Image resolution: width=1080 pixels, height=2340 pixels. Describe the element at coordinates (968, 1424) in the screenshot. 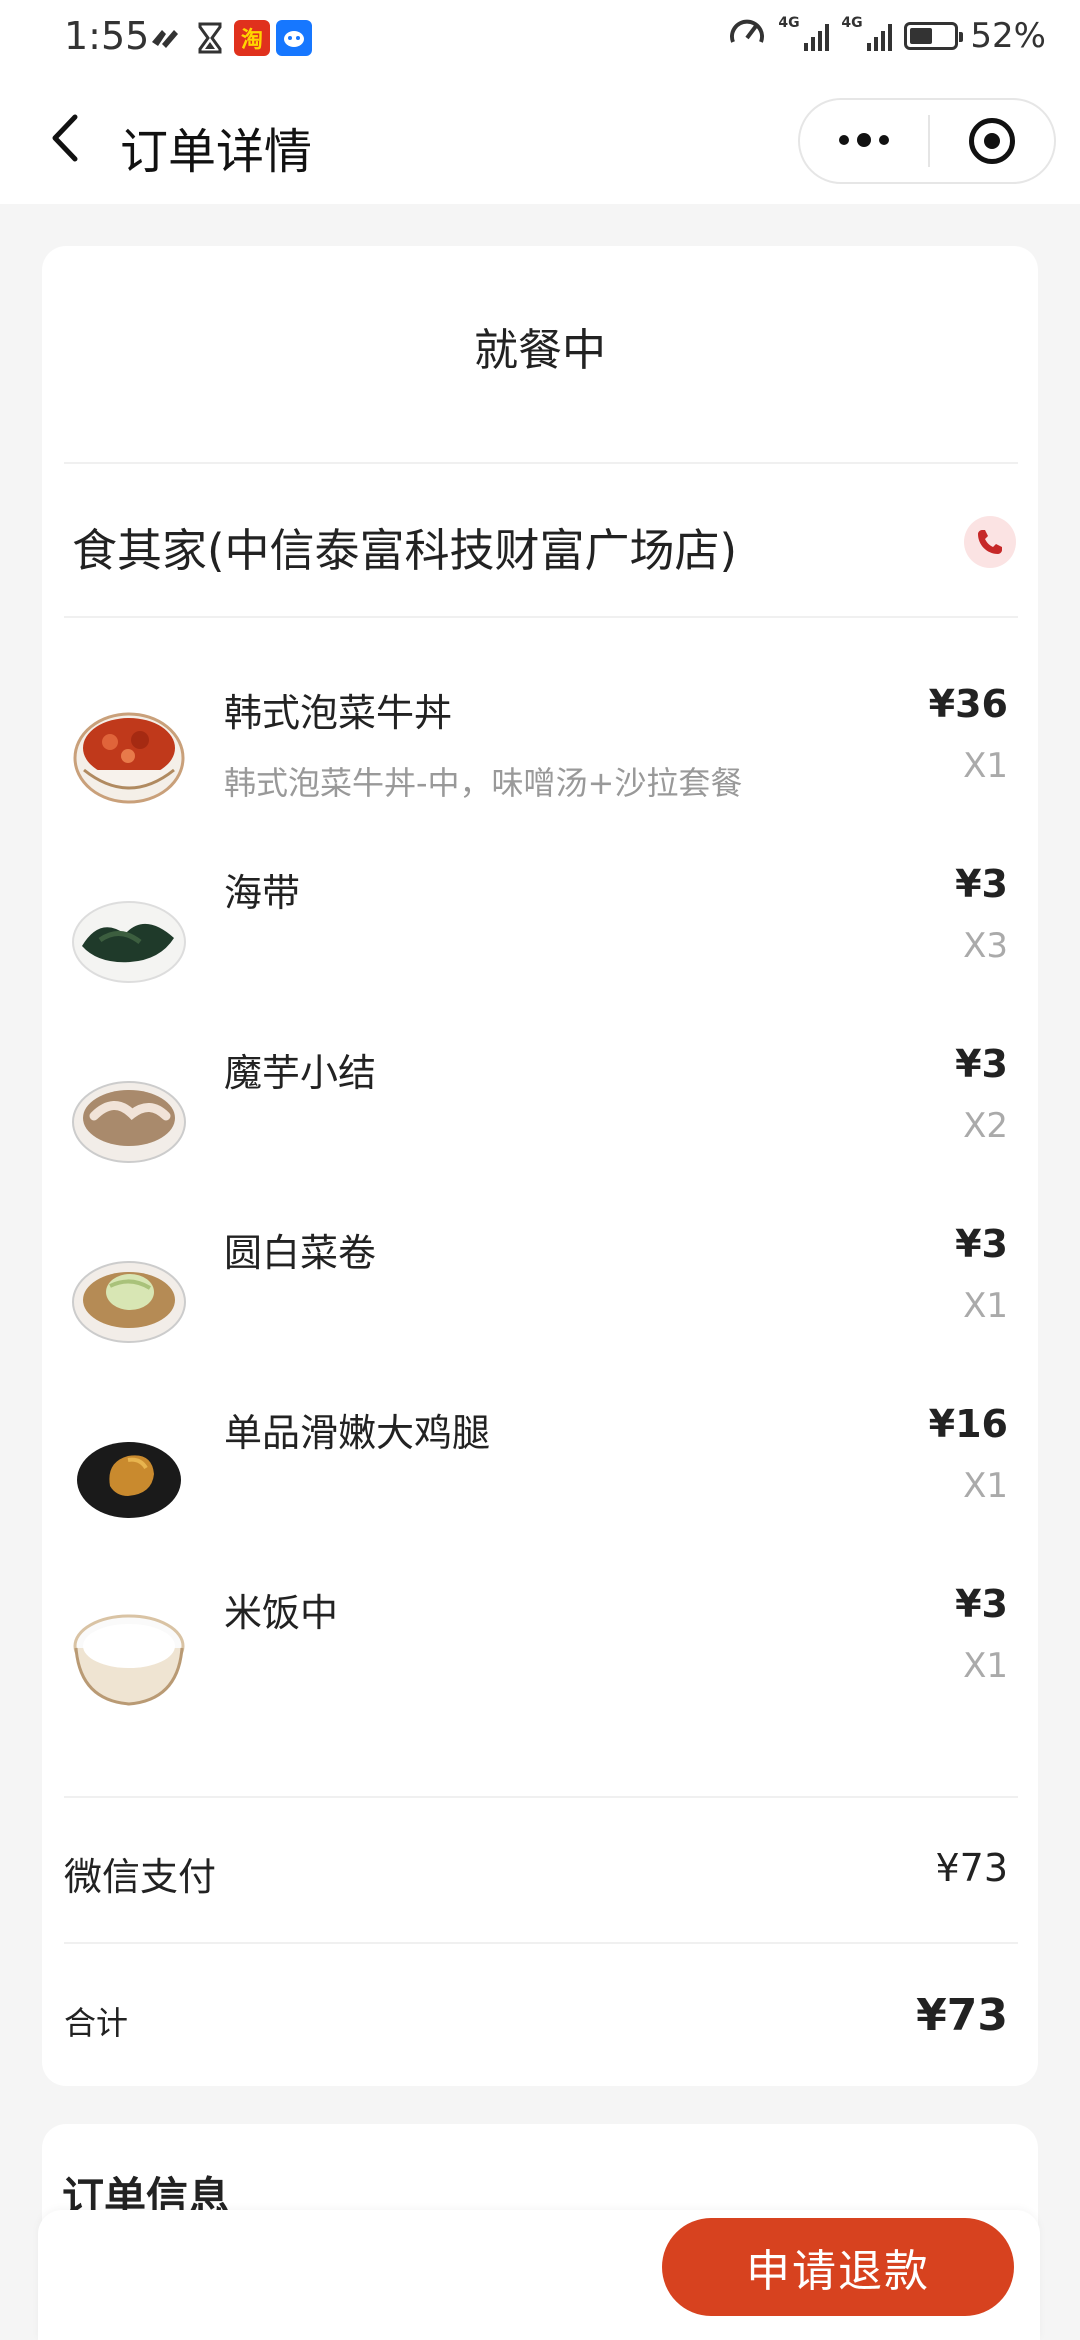

I see `item-price: ¥16` at that location.